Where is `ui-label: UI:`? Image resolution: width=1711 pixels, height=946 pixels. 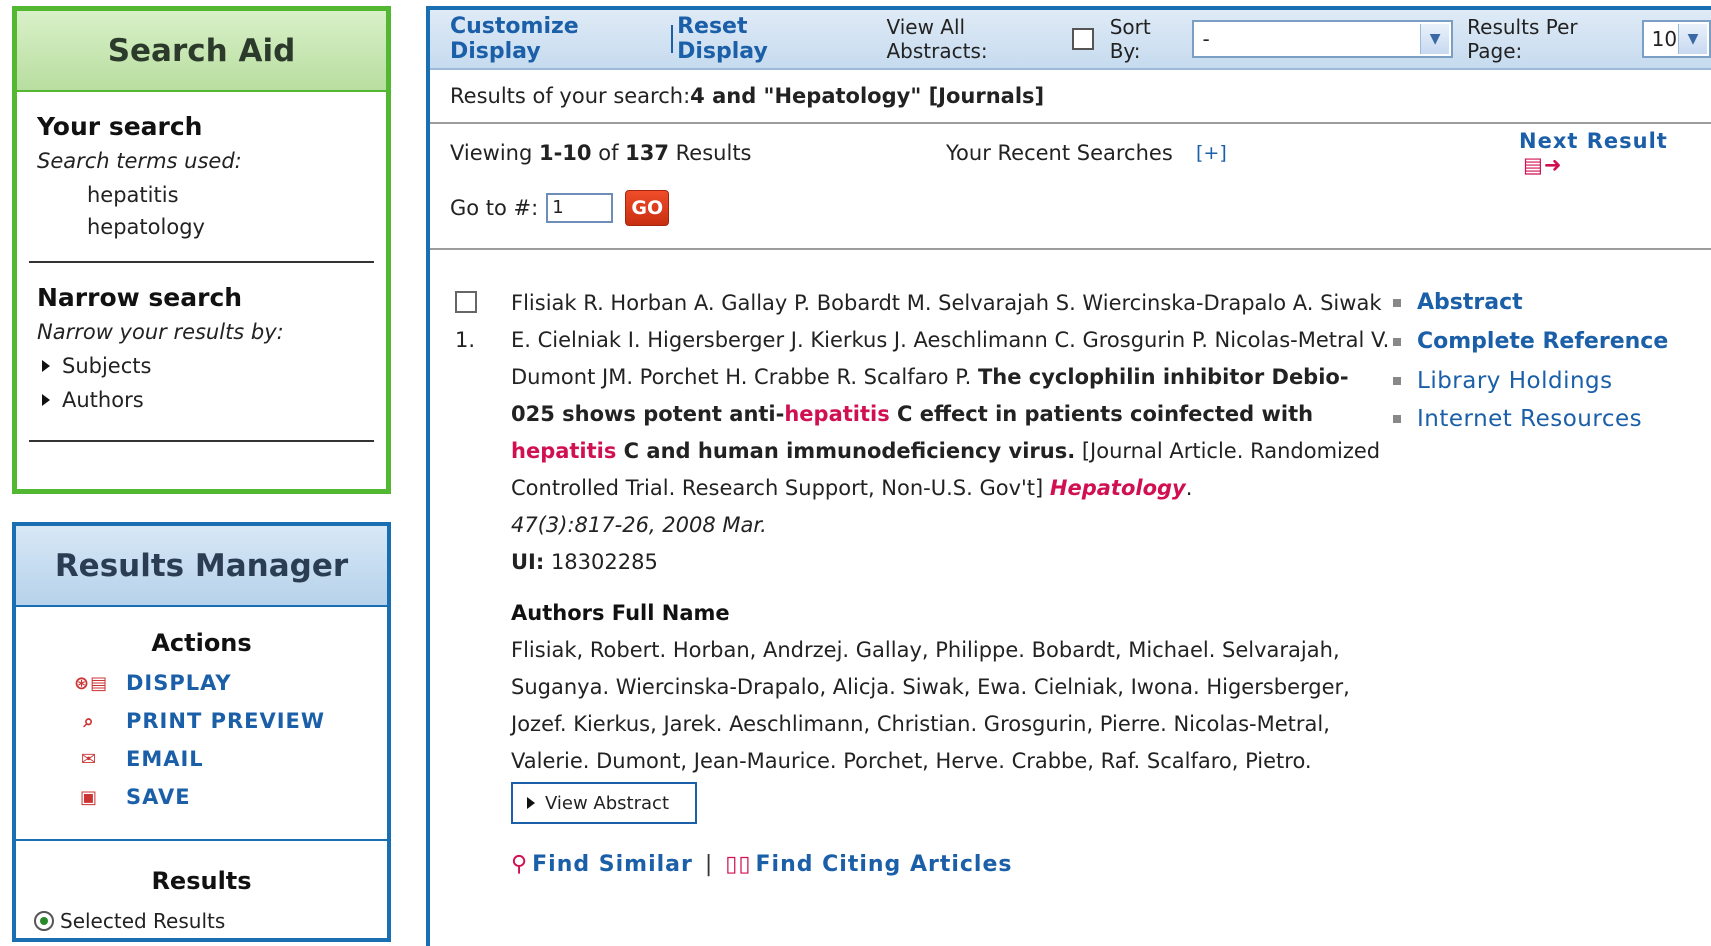
ui-label: UI: is located at coordinates (528, 562).